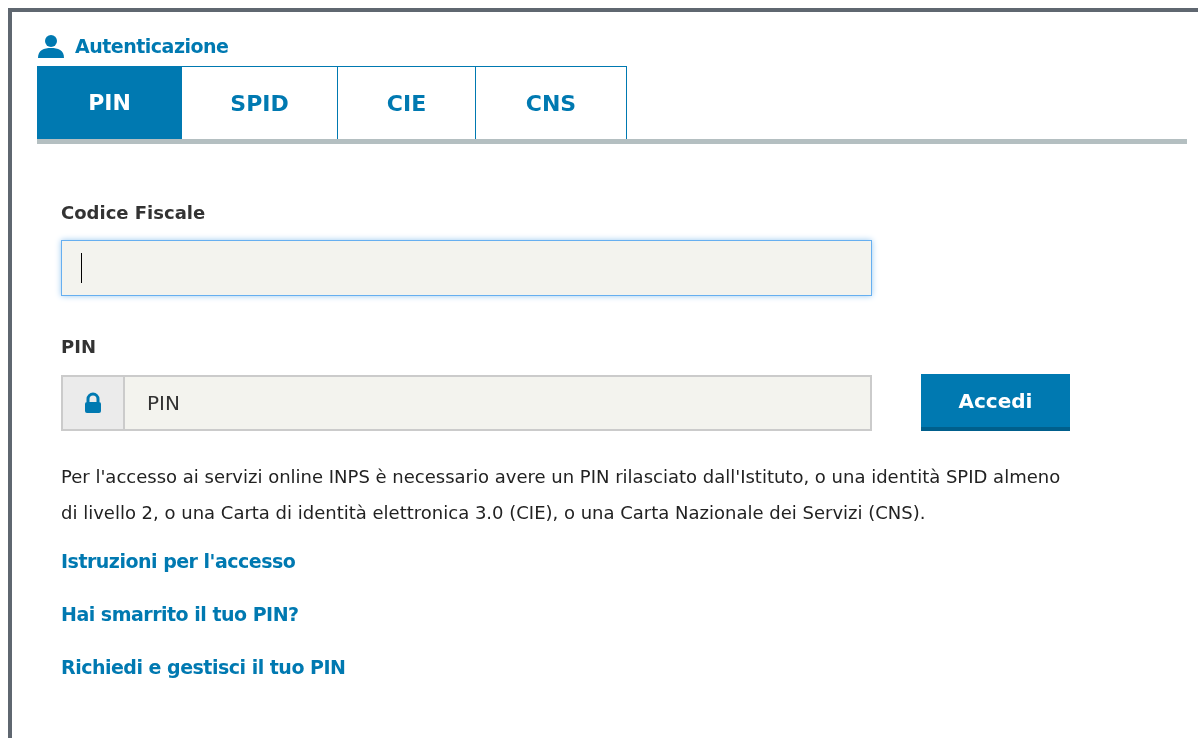 This screenshot has height=742, width=1198. What do you see at coordinates (260, 102) in the screenshot?
I see `tab: SPID` at bounding box center [260, 102].